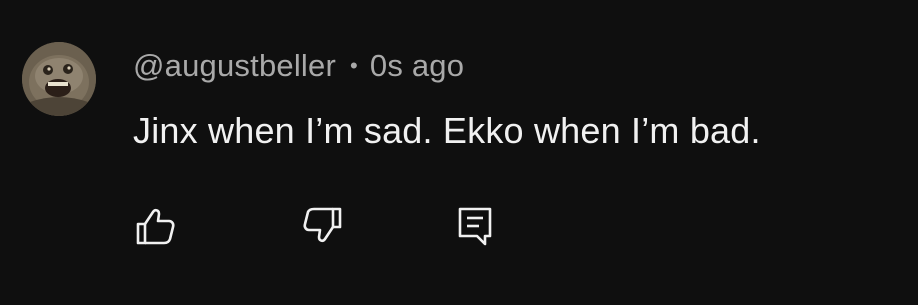 The image size is (918, 305). Describe the element at coordinates (234, 65) in the screenshot. I see `comment-author: @augustbeller` at that location.